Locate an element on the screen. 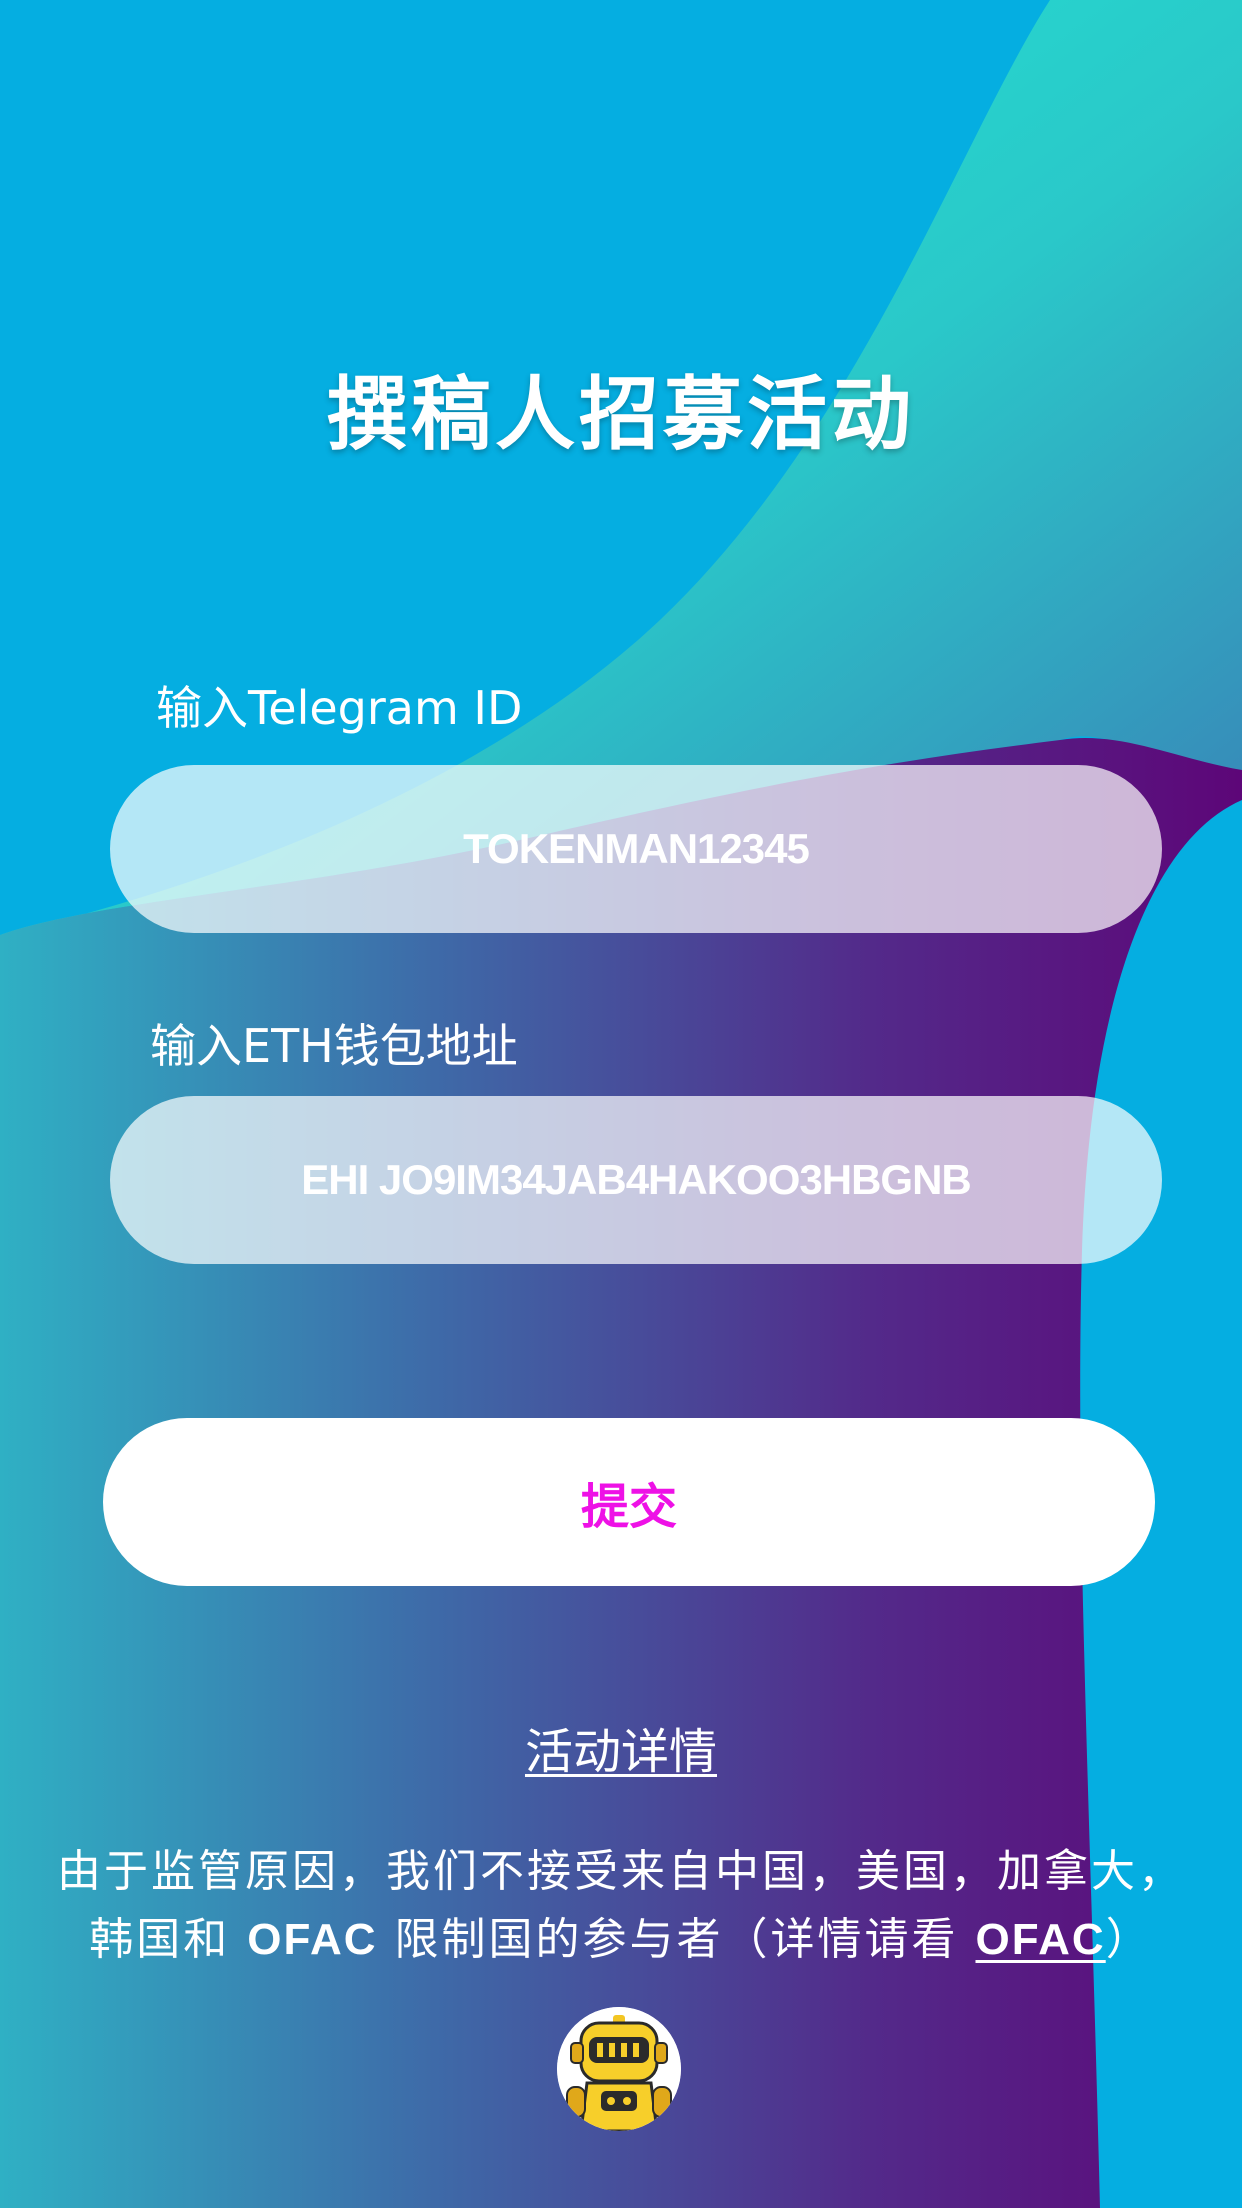 Image resolution: width=1242 pixels, height=2208 pixels. activity-details-container: 活动详情 is located at coordinates (621, 1747).